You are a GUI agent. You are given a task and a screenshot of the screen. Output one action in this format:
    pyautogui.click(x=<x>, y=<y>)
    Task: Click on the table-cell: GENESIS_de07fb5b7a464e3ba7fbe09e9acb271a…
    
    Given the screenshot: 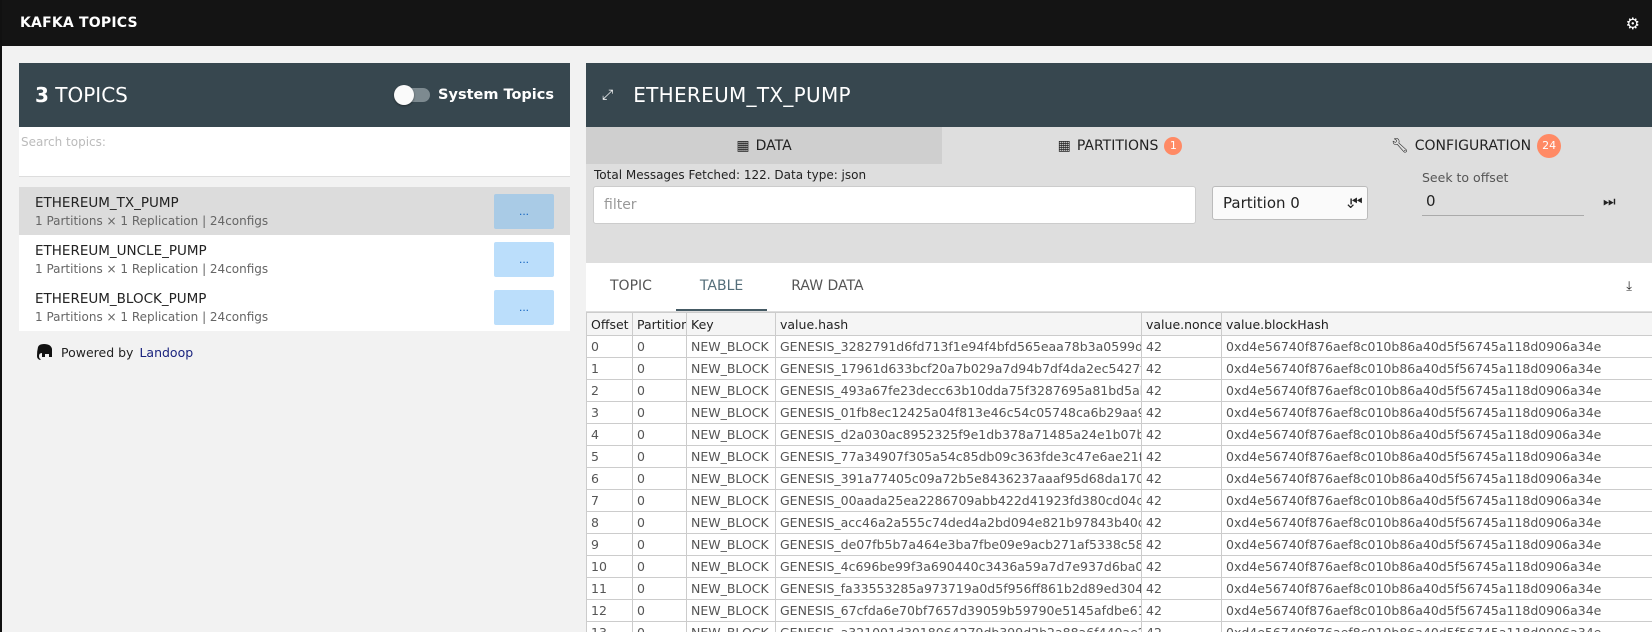 What is the action you would take?
    pyautogui.click(x=958, y=544)
    